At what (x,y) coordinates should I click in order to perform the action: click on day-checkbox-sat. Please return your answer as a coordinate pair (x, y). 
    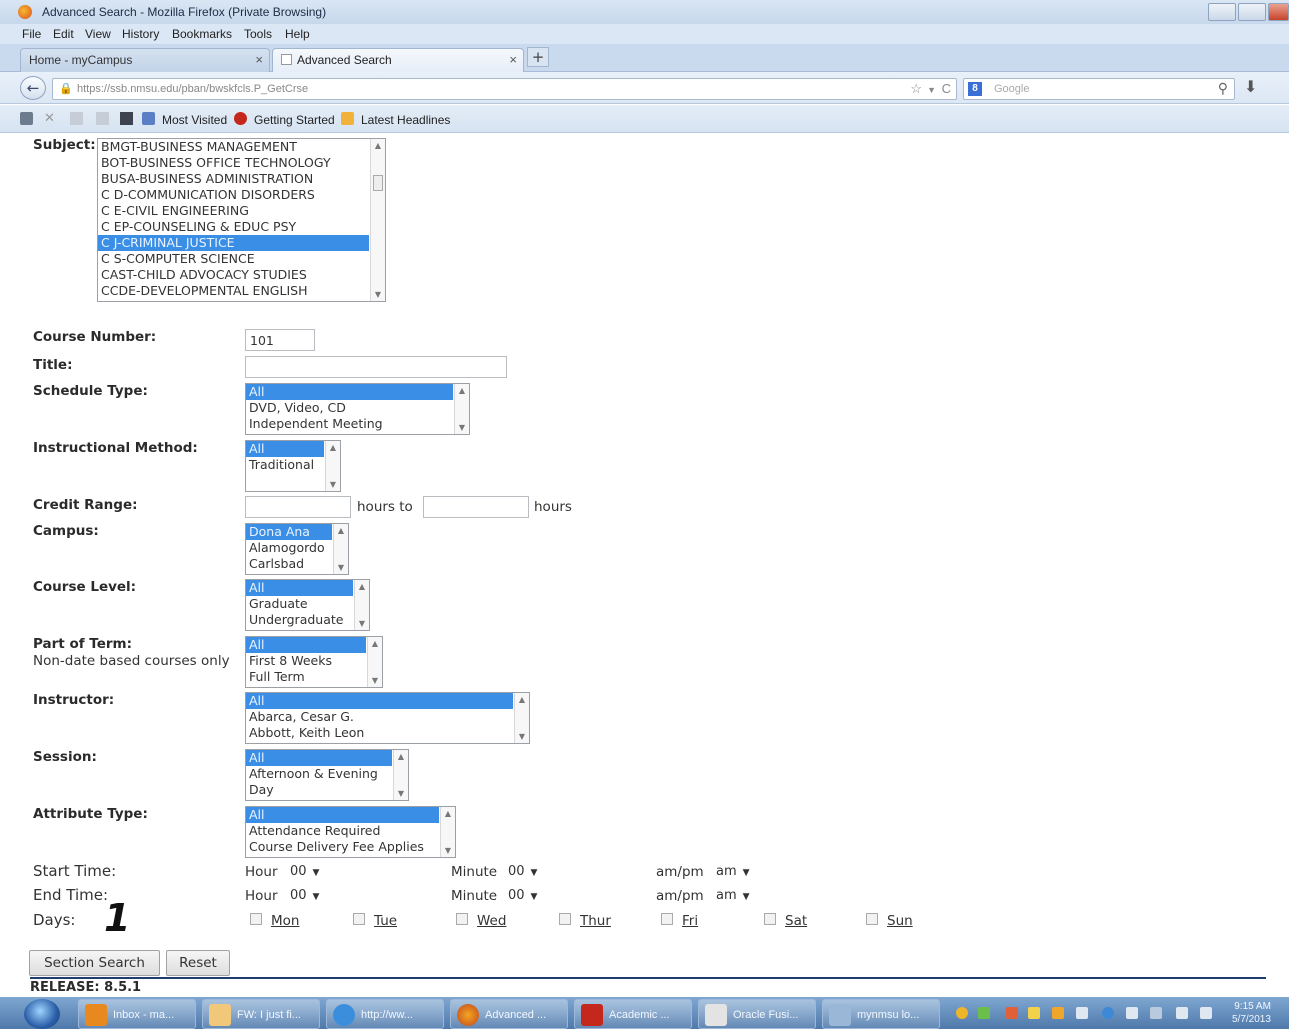
    Looking at the image, I should click on (770, 919).